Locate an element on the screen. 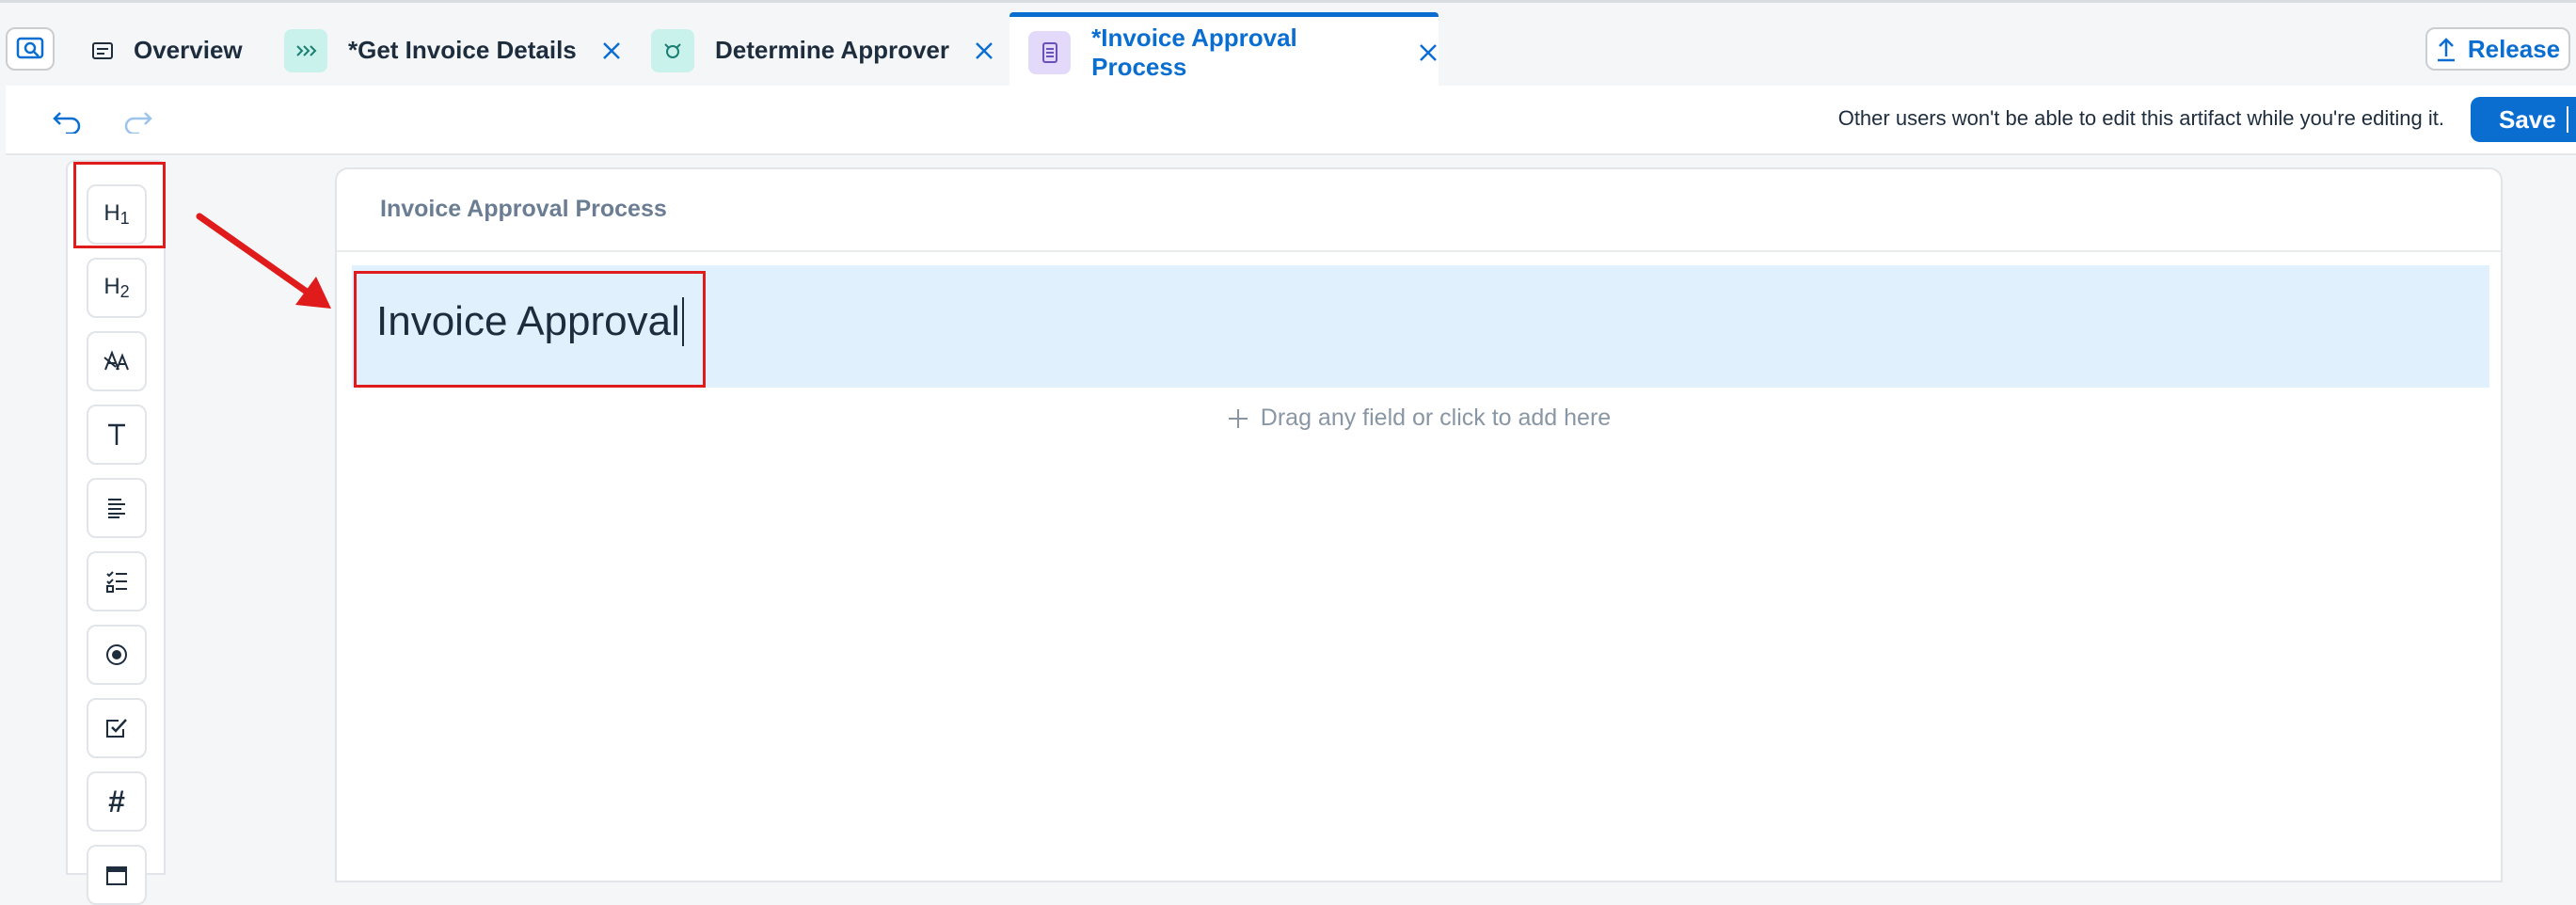  overview-icon is located at coordinates (103, 50).